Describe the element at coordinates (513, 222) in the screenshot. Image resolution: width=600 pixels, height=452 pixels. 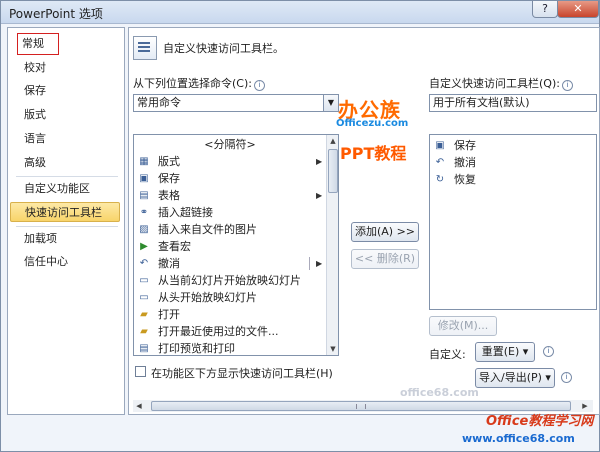
I see `toolbar-items-list: ▣ 保存 ↶ 撤消 ↻ 恢复` at that location.